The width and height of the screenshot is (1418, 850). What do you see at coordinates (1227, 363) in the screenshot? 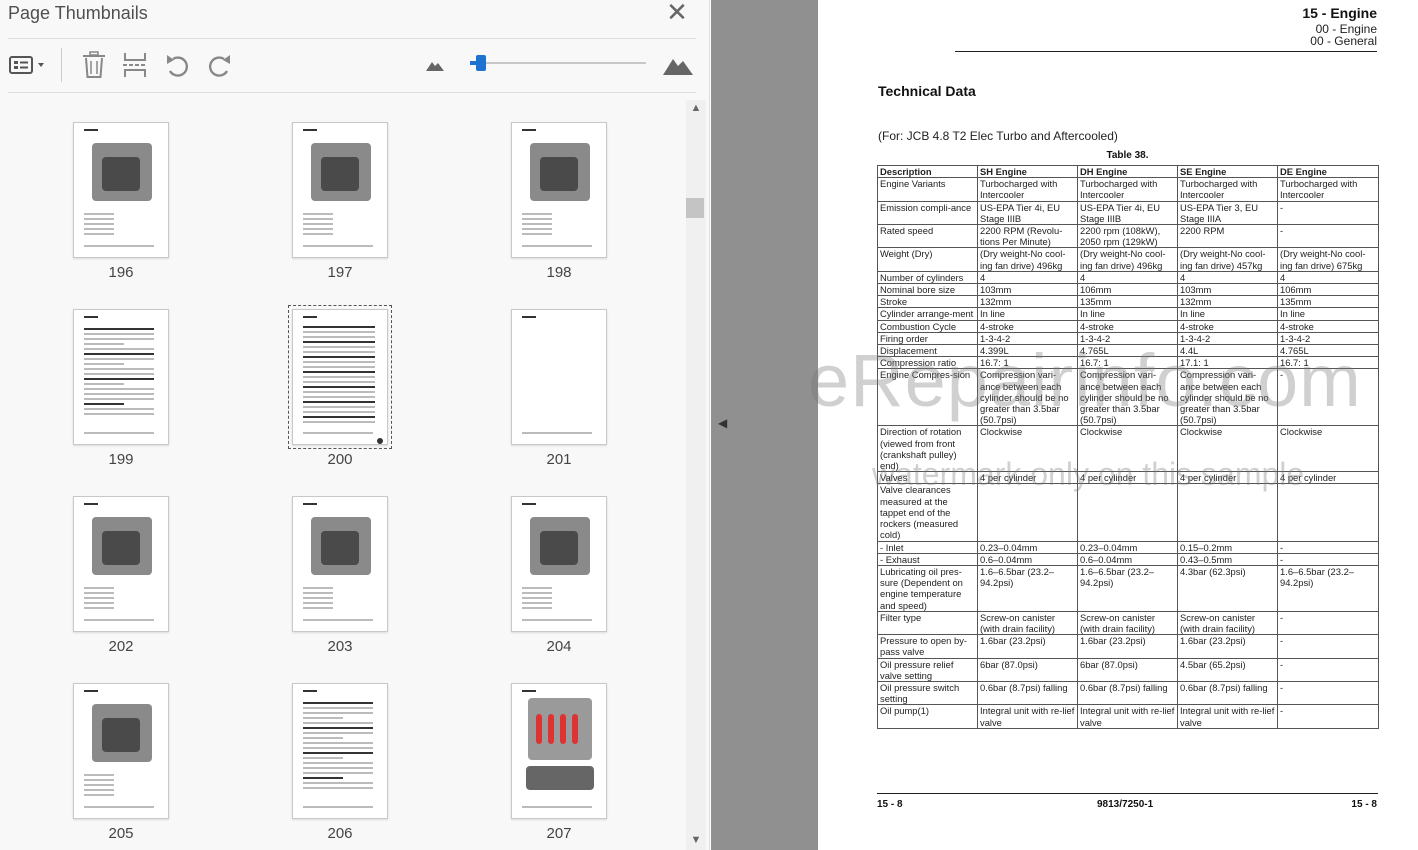
I see `table-cell: 17.1: 1` at bounding box center [1227, 363].